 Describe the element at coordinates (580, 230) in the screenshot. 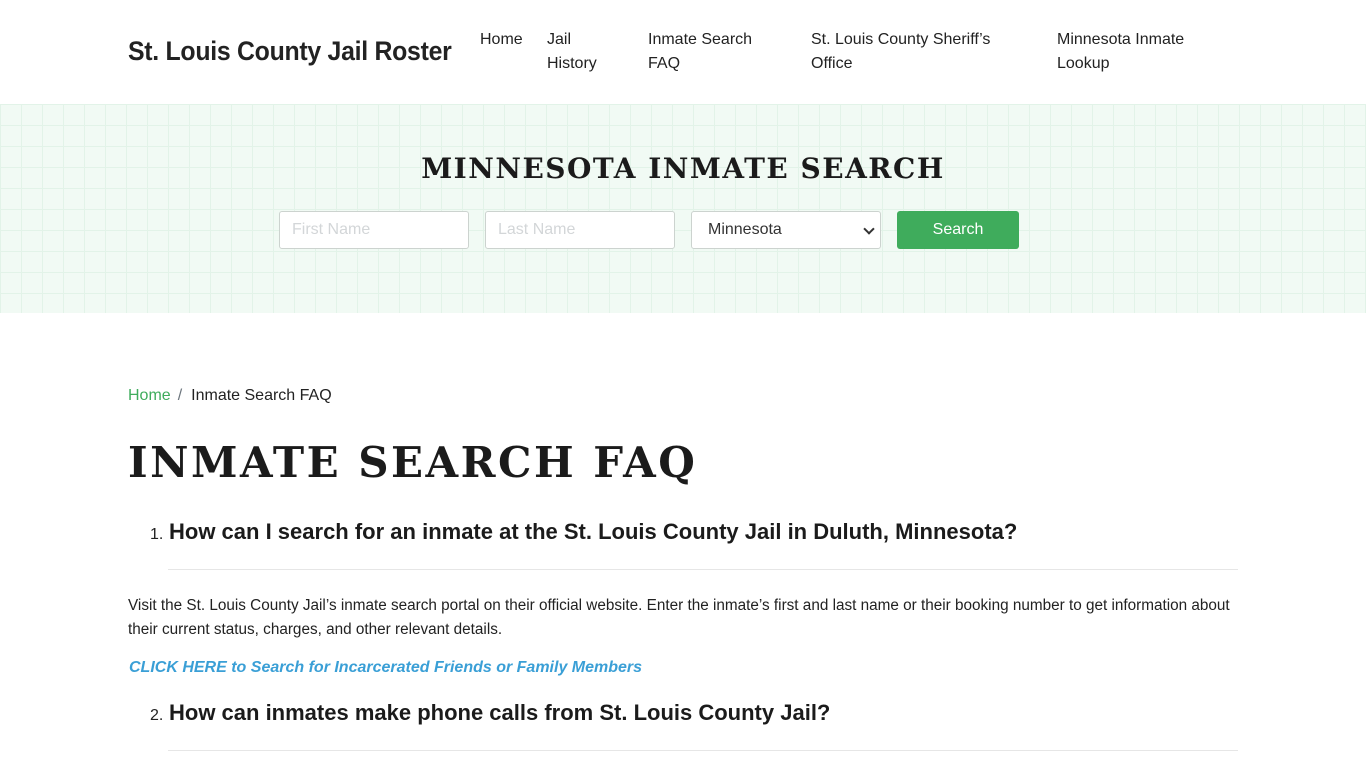

I see `last-name-input` at that location.